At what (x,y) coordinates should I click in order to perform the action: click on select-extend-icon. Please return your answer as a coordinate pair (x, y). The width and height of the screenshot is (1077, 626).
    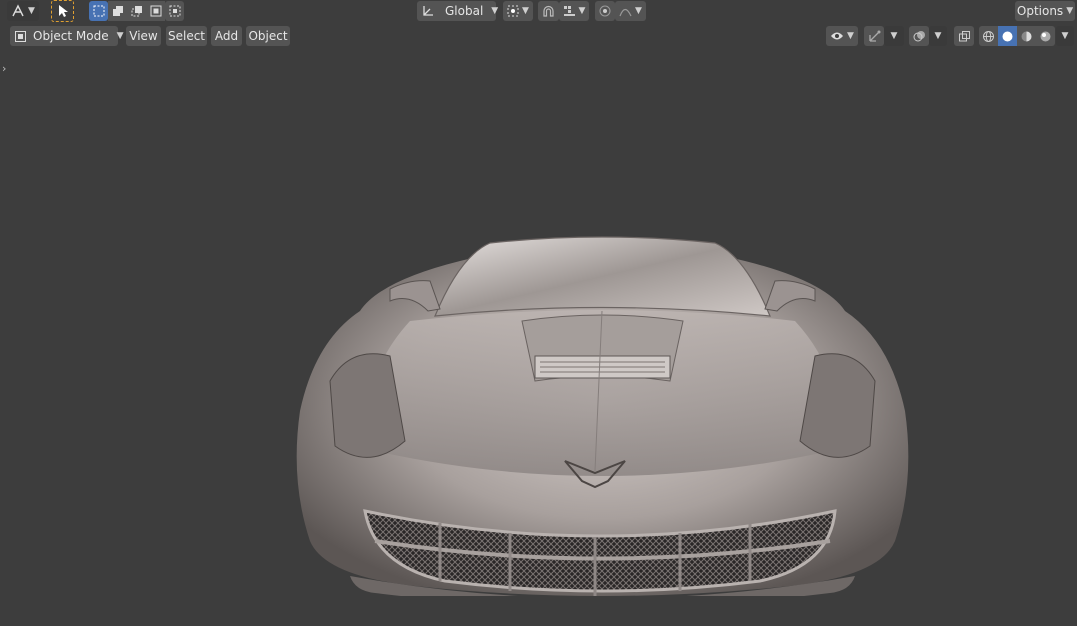
    Looking at the image, I should click on (118, 11).